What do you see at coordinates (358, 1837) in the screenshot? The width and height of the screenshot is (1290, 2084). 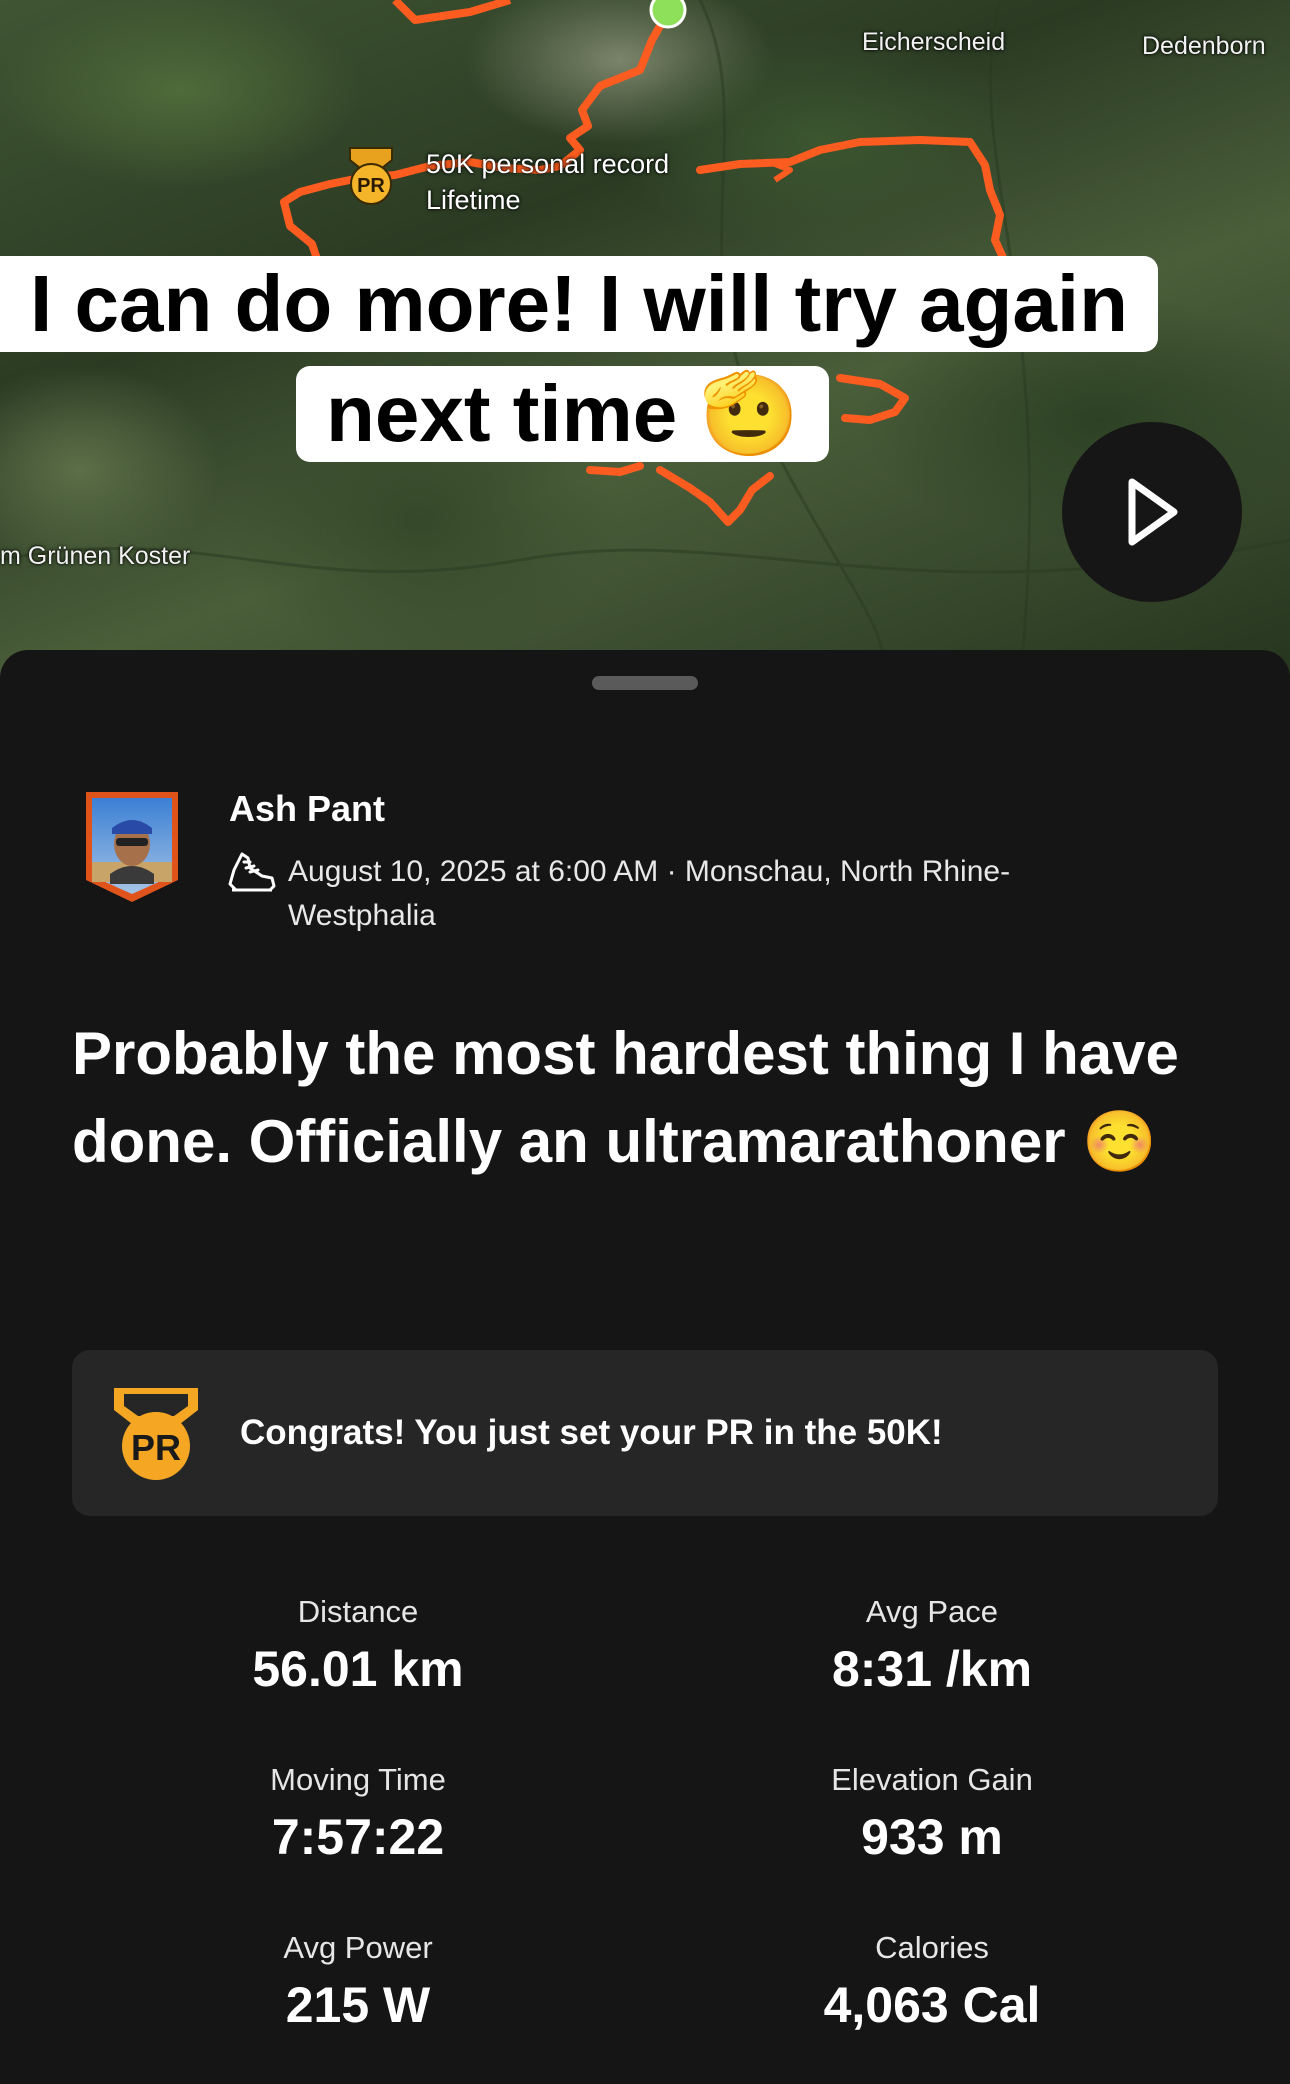 I see `stat-value: 7:57:22` at bounding box center [358, 1837].